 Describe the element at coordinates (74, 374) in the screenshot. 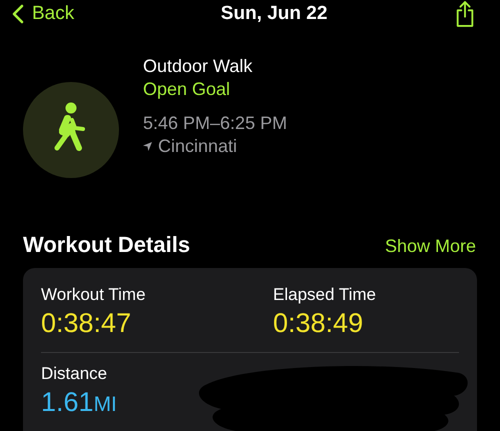

I see `metric-label: Distance` at that location.